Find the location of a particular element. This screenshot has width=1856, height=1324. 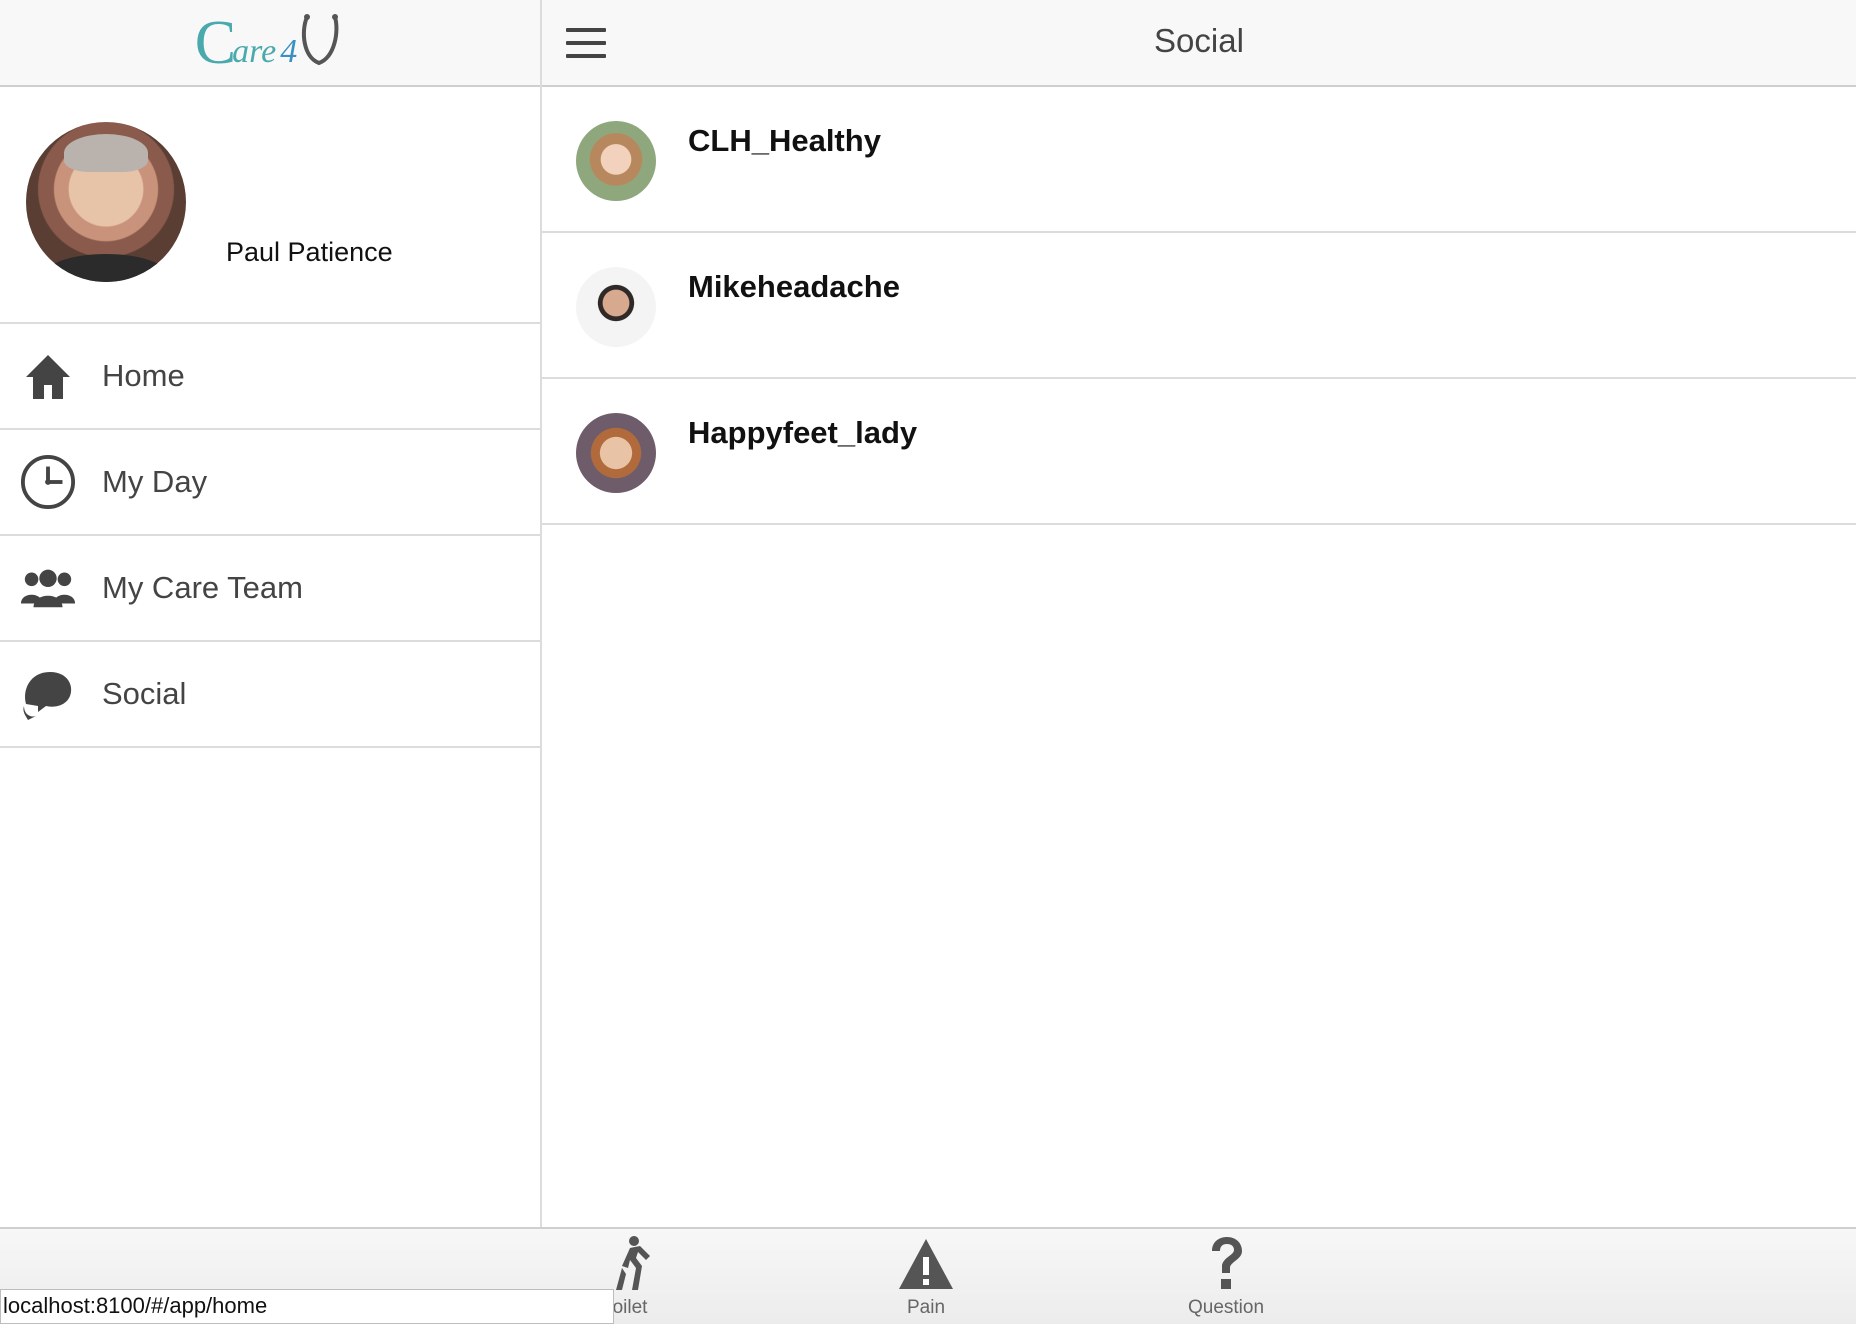

user-profile: Paul Patience is located at coordinates (270, 205).